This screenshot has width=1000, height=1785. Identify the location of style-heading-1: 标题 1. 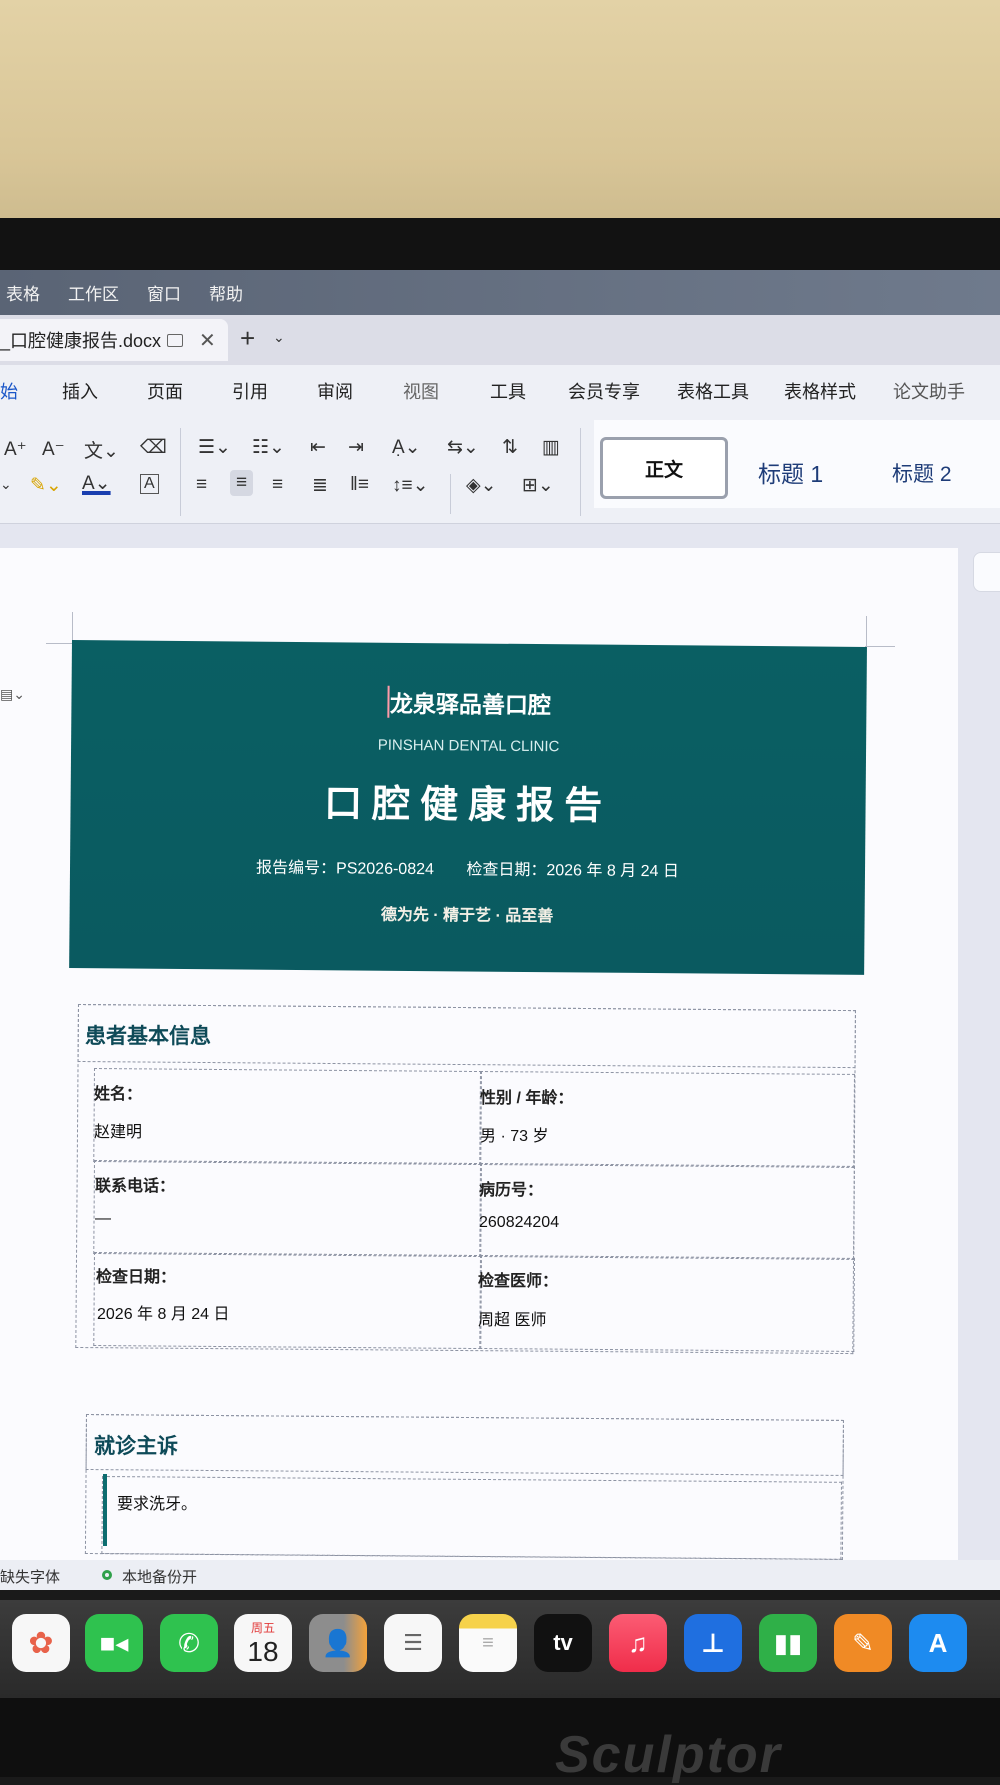
(790, 472).